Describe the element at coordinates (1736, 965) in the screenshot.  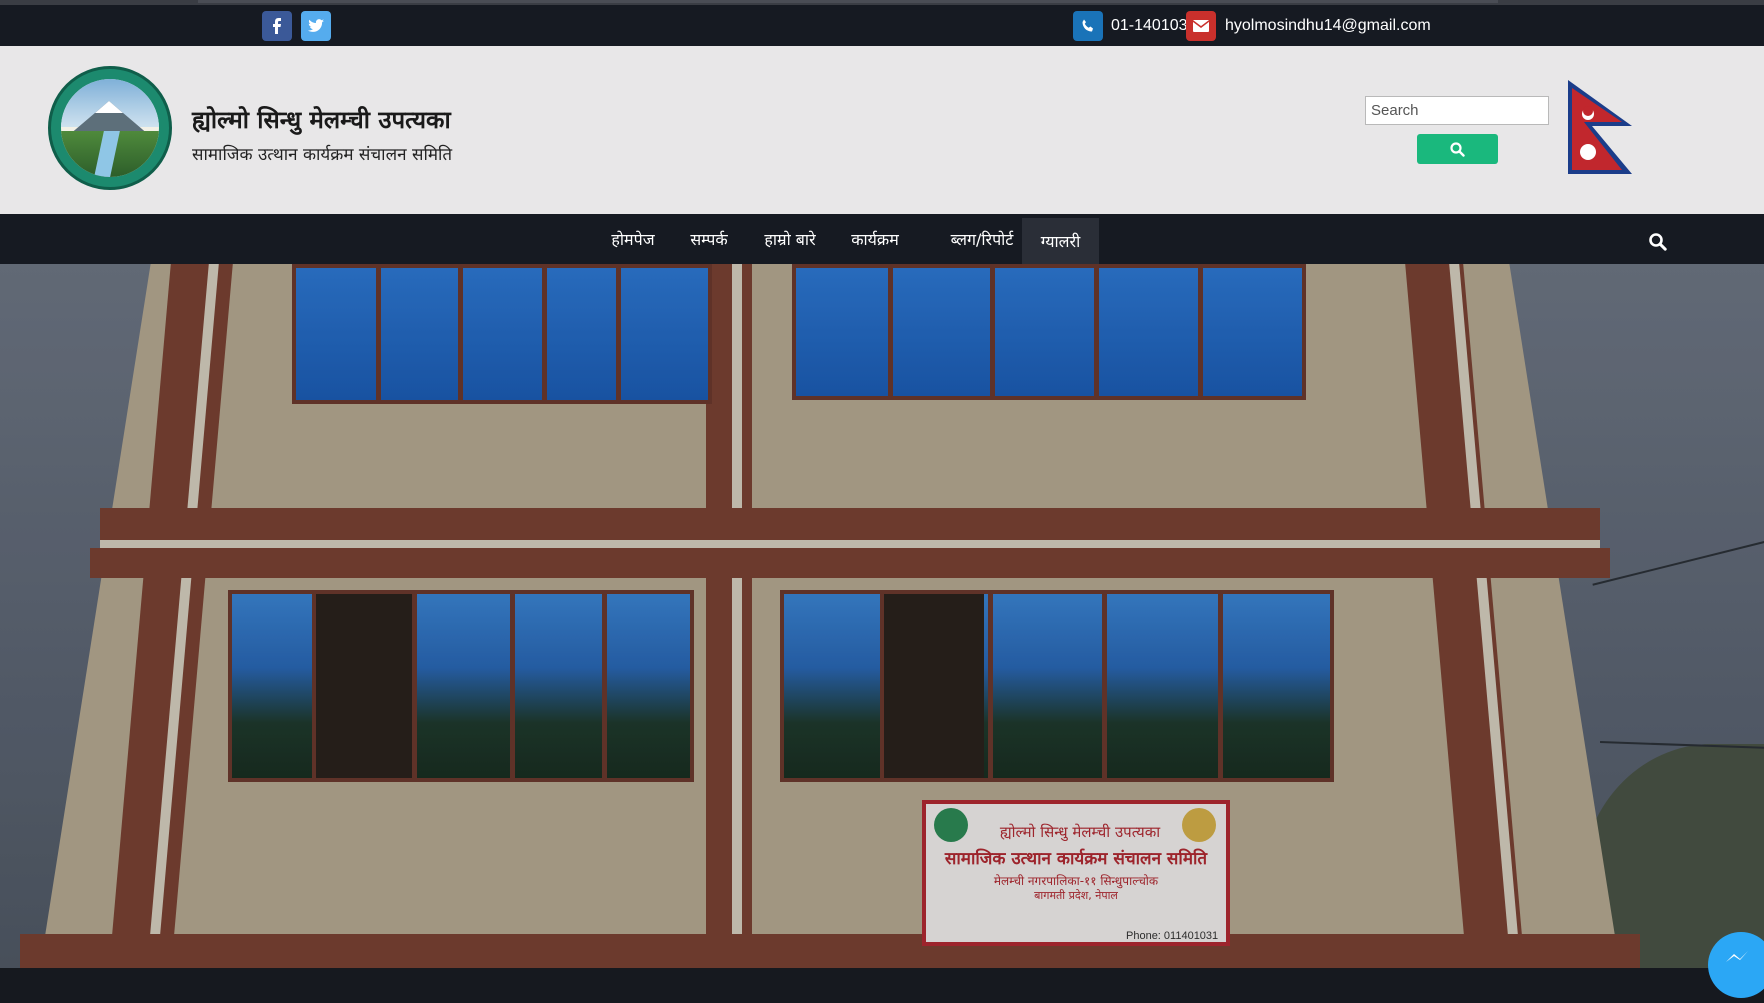
I see `messenger-chat-button` at that location.